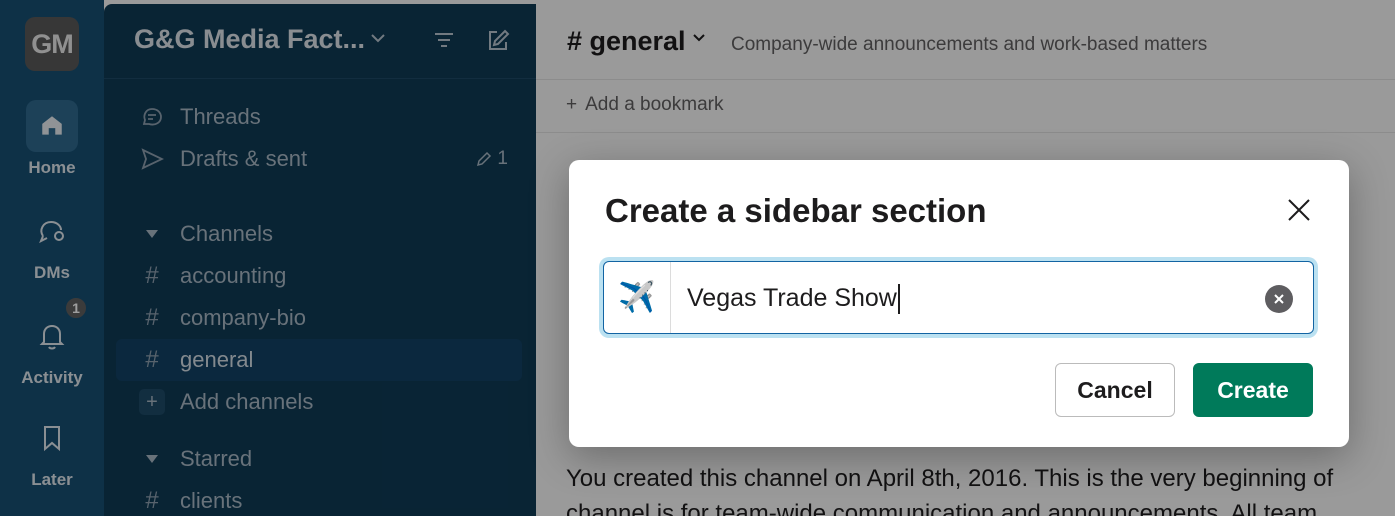 The image size is (1395, 516). Describe the element at coordinates (898, 299) in the screenshot. I see `text-caret` at that location.